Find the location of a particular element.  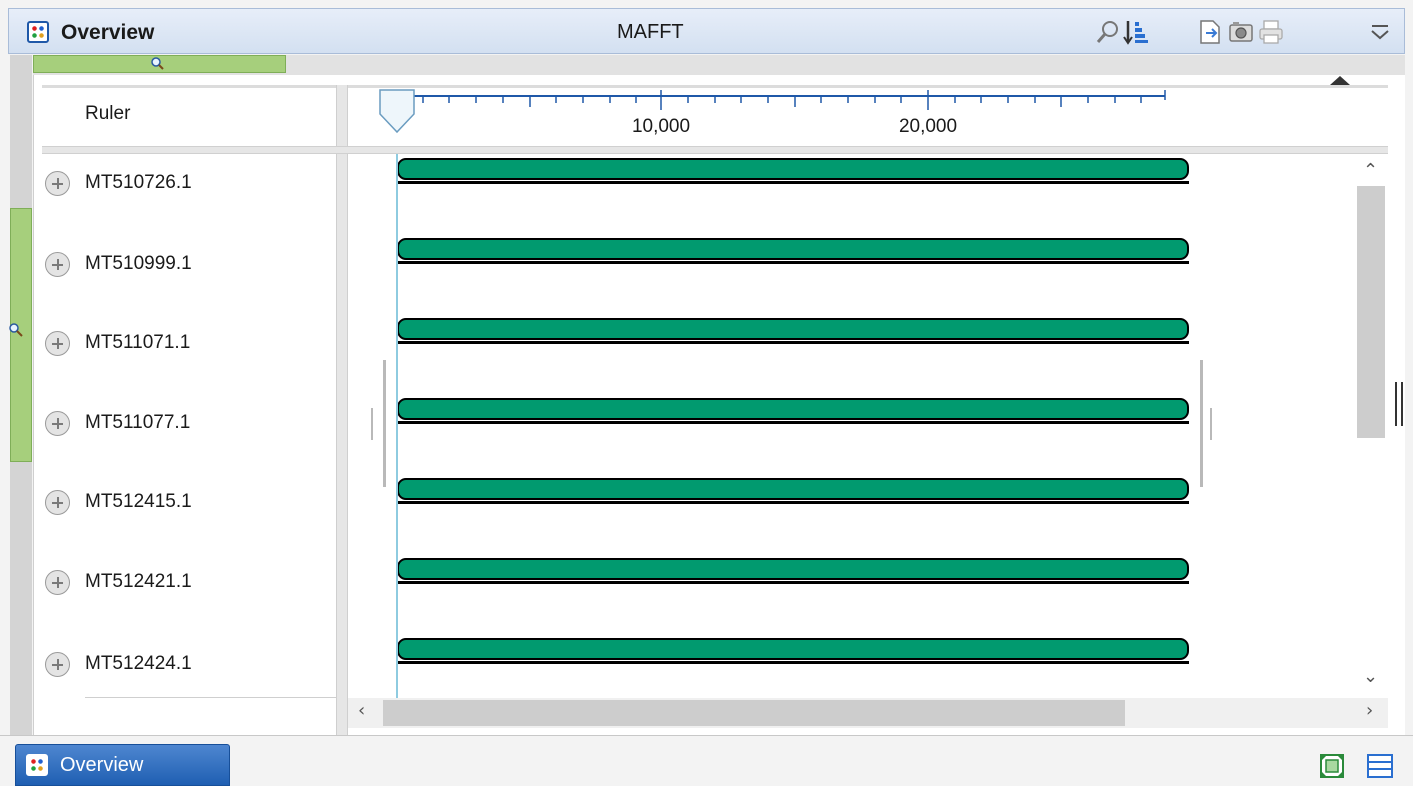

tab-overview: Overview is located at coordinates (122, 765).